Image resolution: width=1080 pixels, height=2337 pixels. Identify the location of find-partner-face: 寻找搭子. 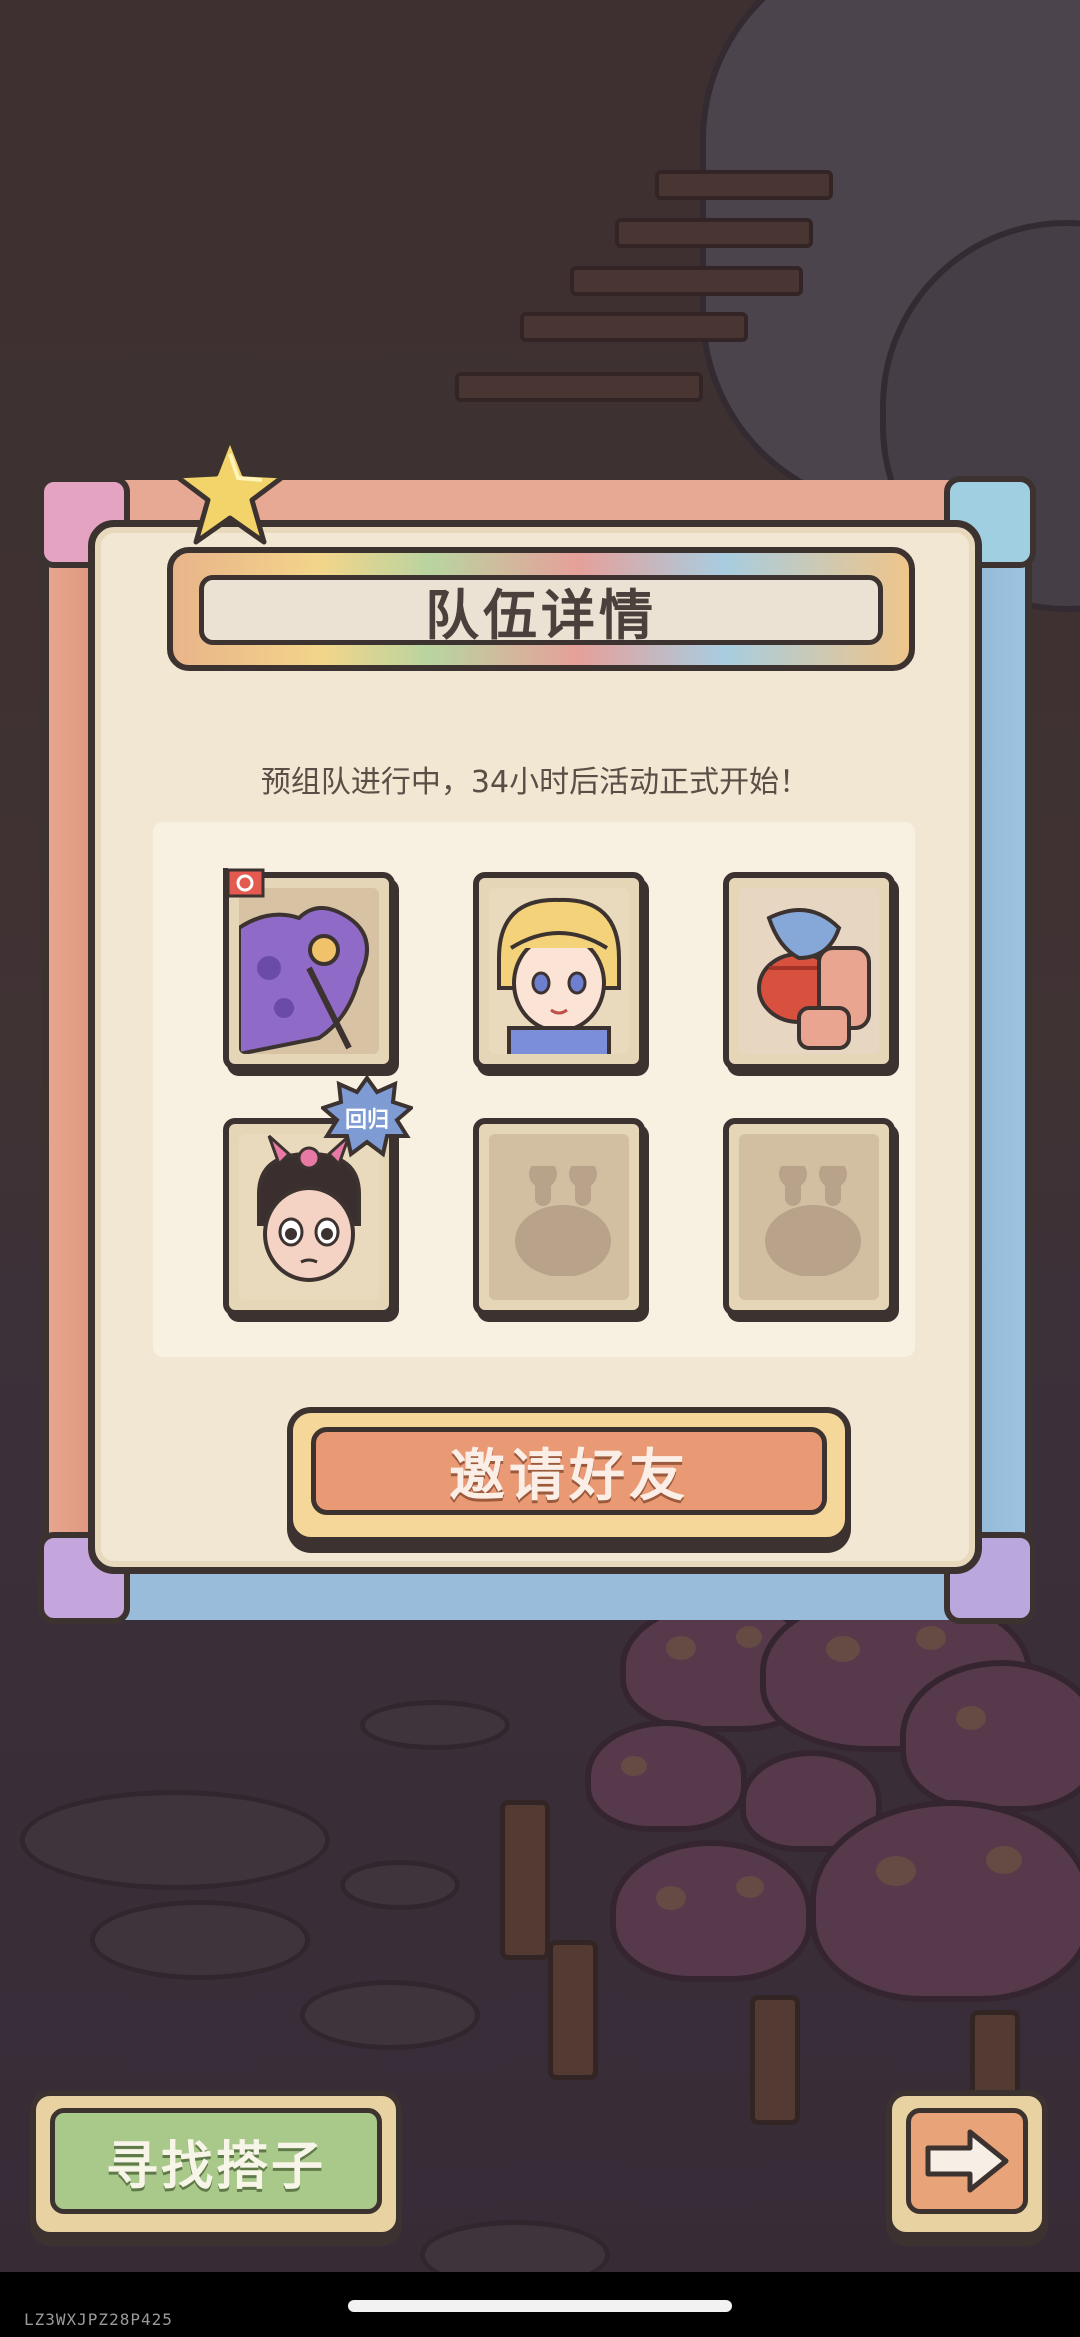
(216, 2161).